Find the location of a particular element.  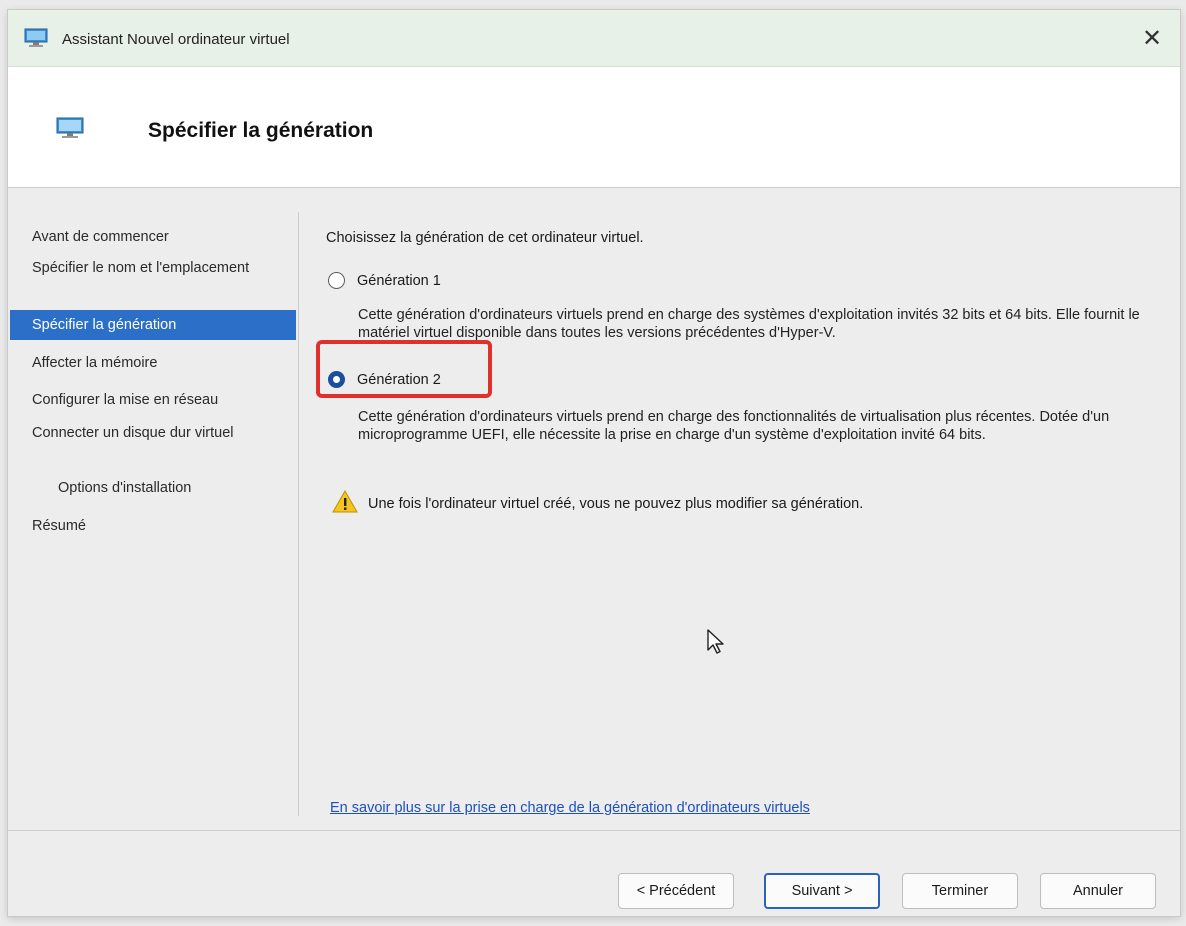

page-header: Spécifier la génération is located at coordinates (594, 127).